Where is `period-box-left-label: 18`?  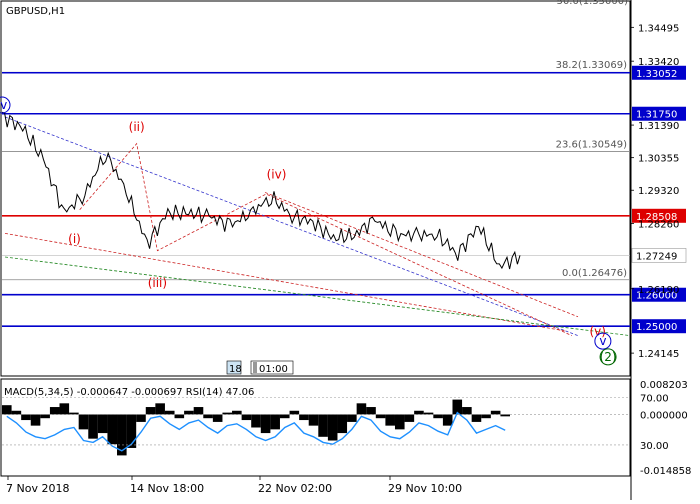
period-box-left-label: 18 is located at coordinates (235, 369).